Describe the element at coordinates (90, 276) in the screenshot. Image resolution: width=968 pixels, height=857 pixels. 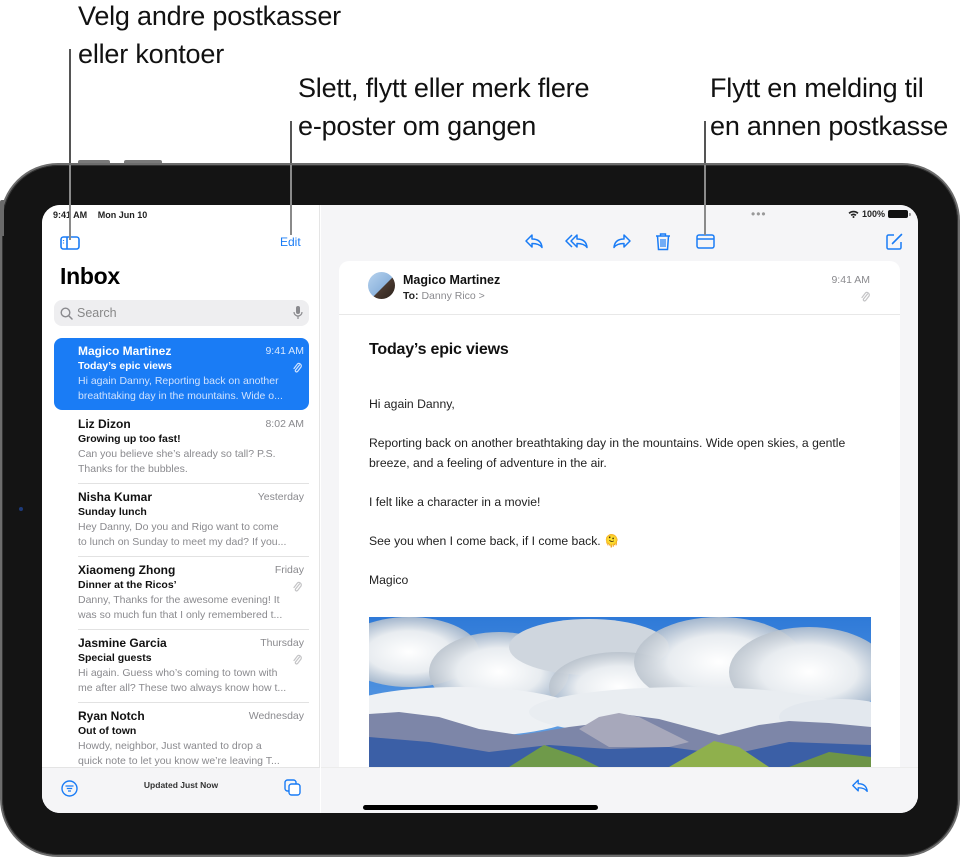
I see `page-title: Inbox` at that location.